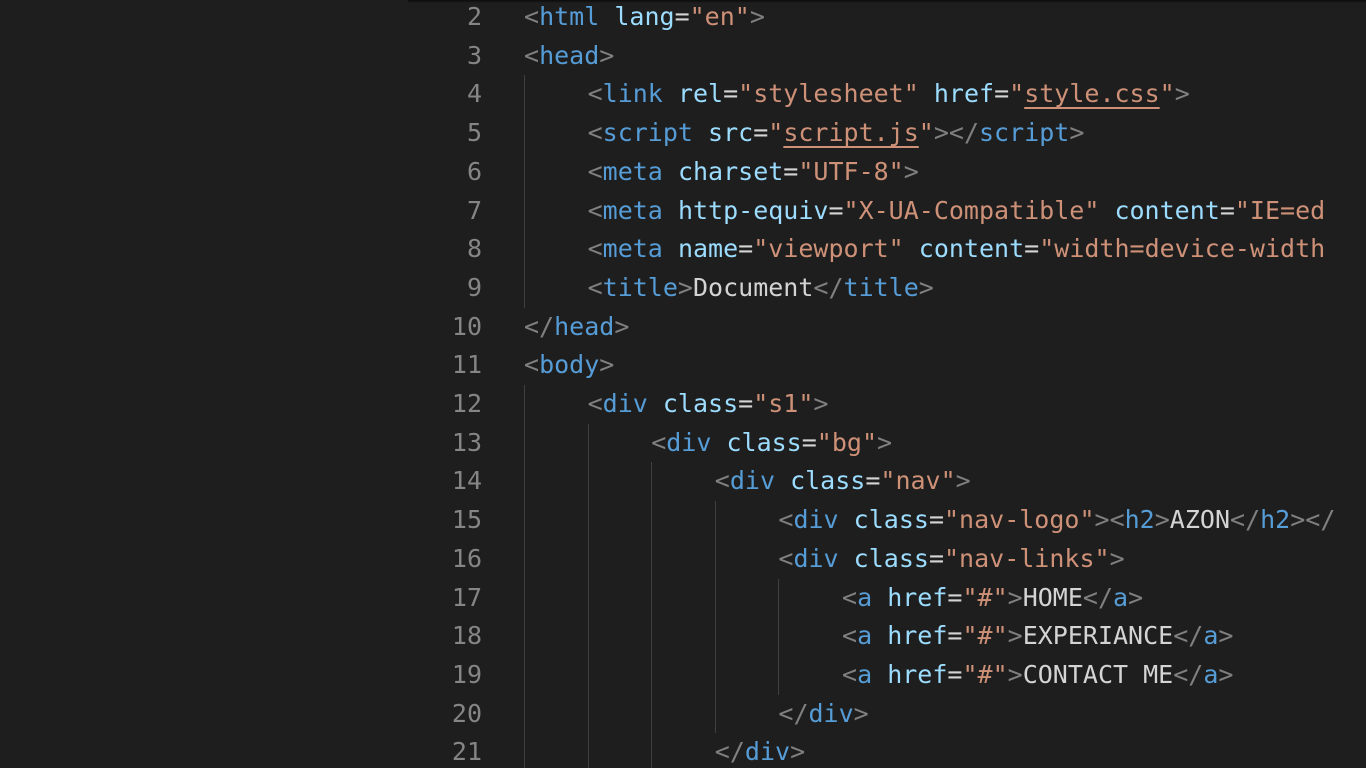  Describe the element at coordinates (569, 16) in the screenshot. I see `tag-name-token: html` at that location.